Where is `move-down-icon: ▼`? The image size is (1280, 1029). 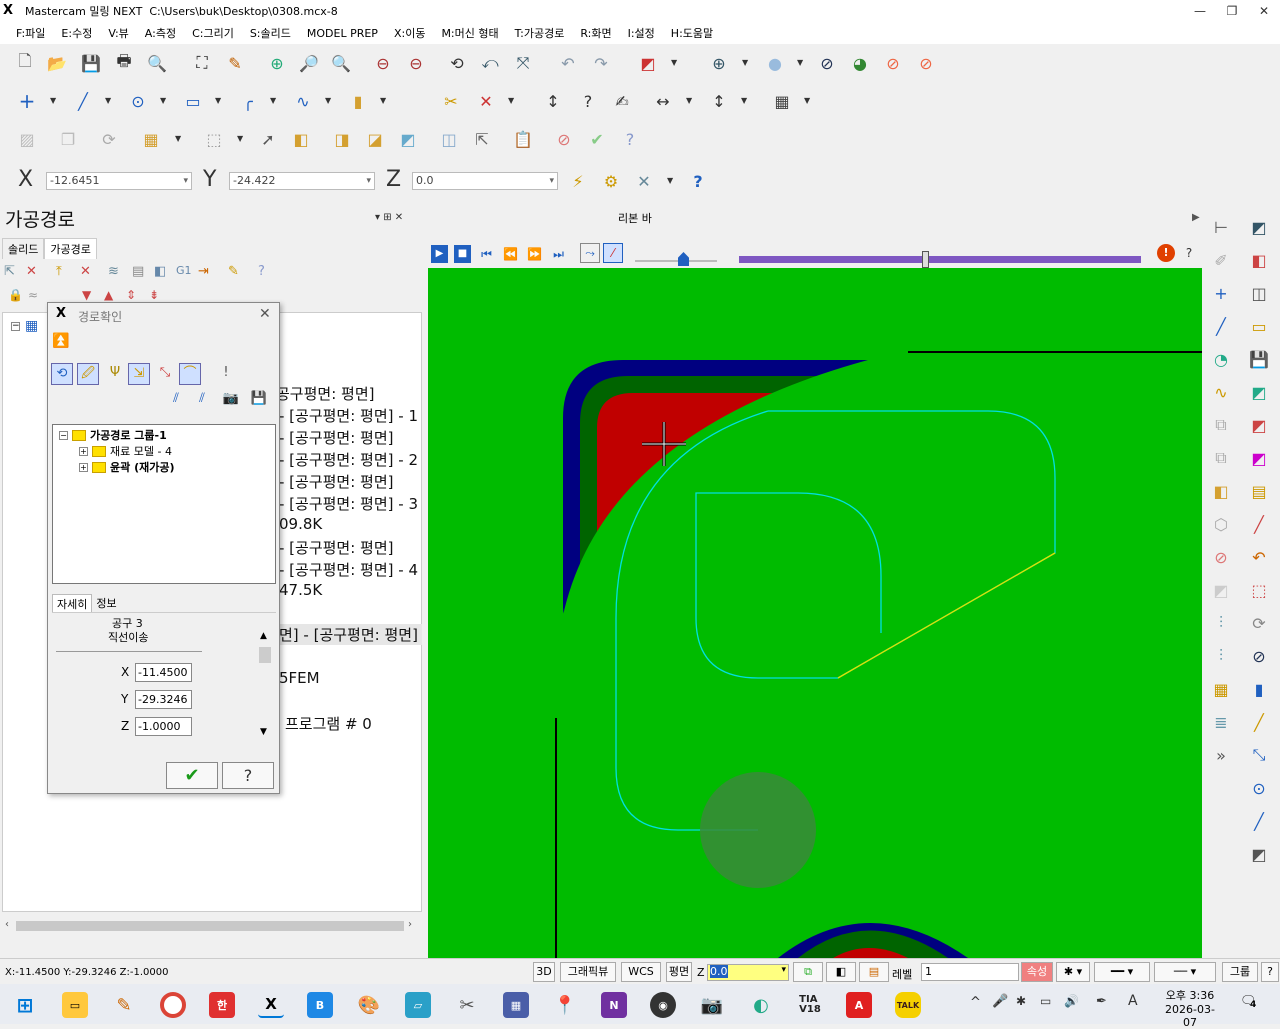 move-down-icon: ▼ is located at coordinates (86, 295).